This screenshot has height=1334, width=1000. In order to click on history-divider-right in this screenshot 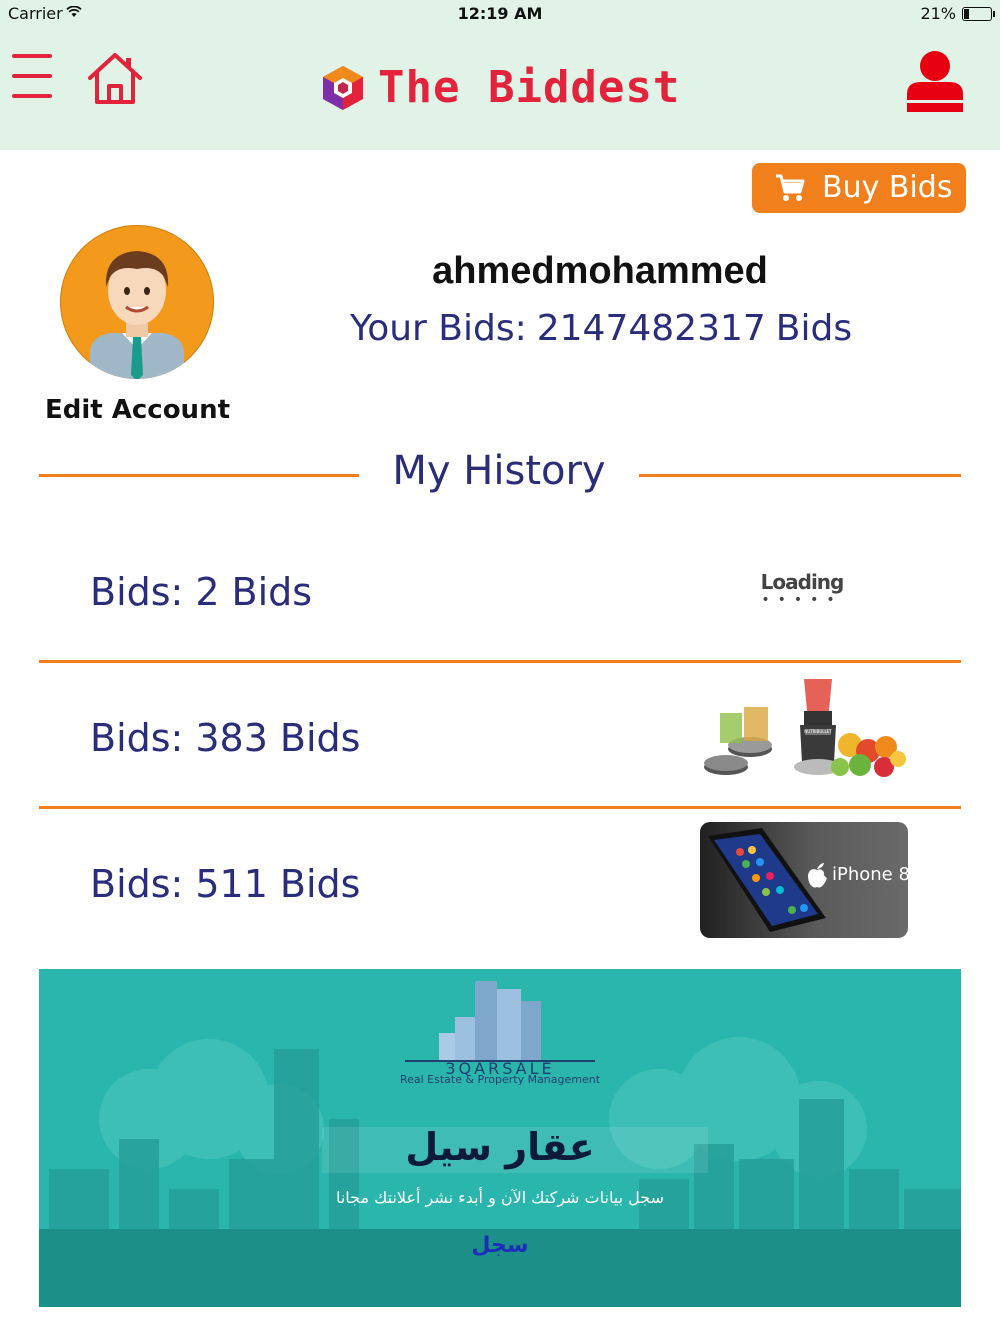, I will do `click(800, 475)`.